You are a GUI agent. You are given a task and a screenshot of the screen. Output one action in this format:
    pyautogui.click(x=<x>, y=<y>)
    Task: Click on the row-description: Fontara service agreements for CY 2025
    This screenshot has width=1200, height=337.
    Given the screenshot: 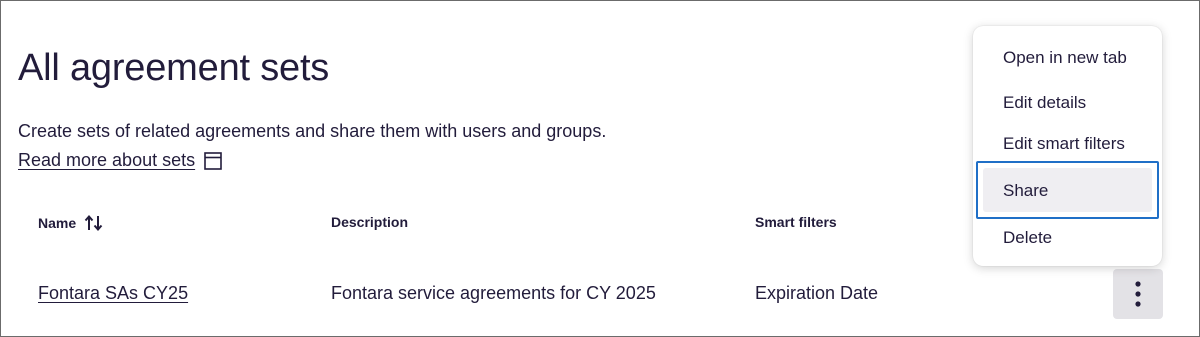 What is the action you would take?
    pyautogui.click(x=493, y=293)
    